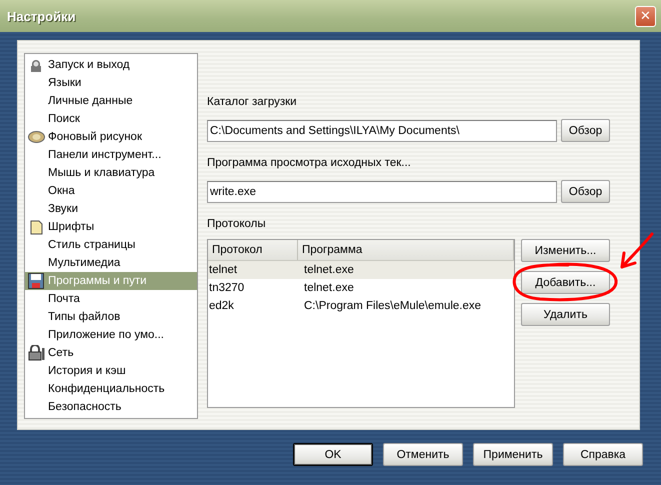 The image size is (661, 485). Describe the element at coordinates (252, 102) in the screenshot. I see `field-label: Каталог загрузки` at that location.